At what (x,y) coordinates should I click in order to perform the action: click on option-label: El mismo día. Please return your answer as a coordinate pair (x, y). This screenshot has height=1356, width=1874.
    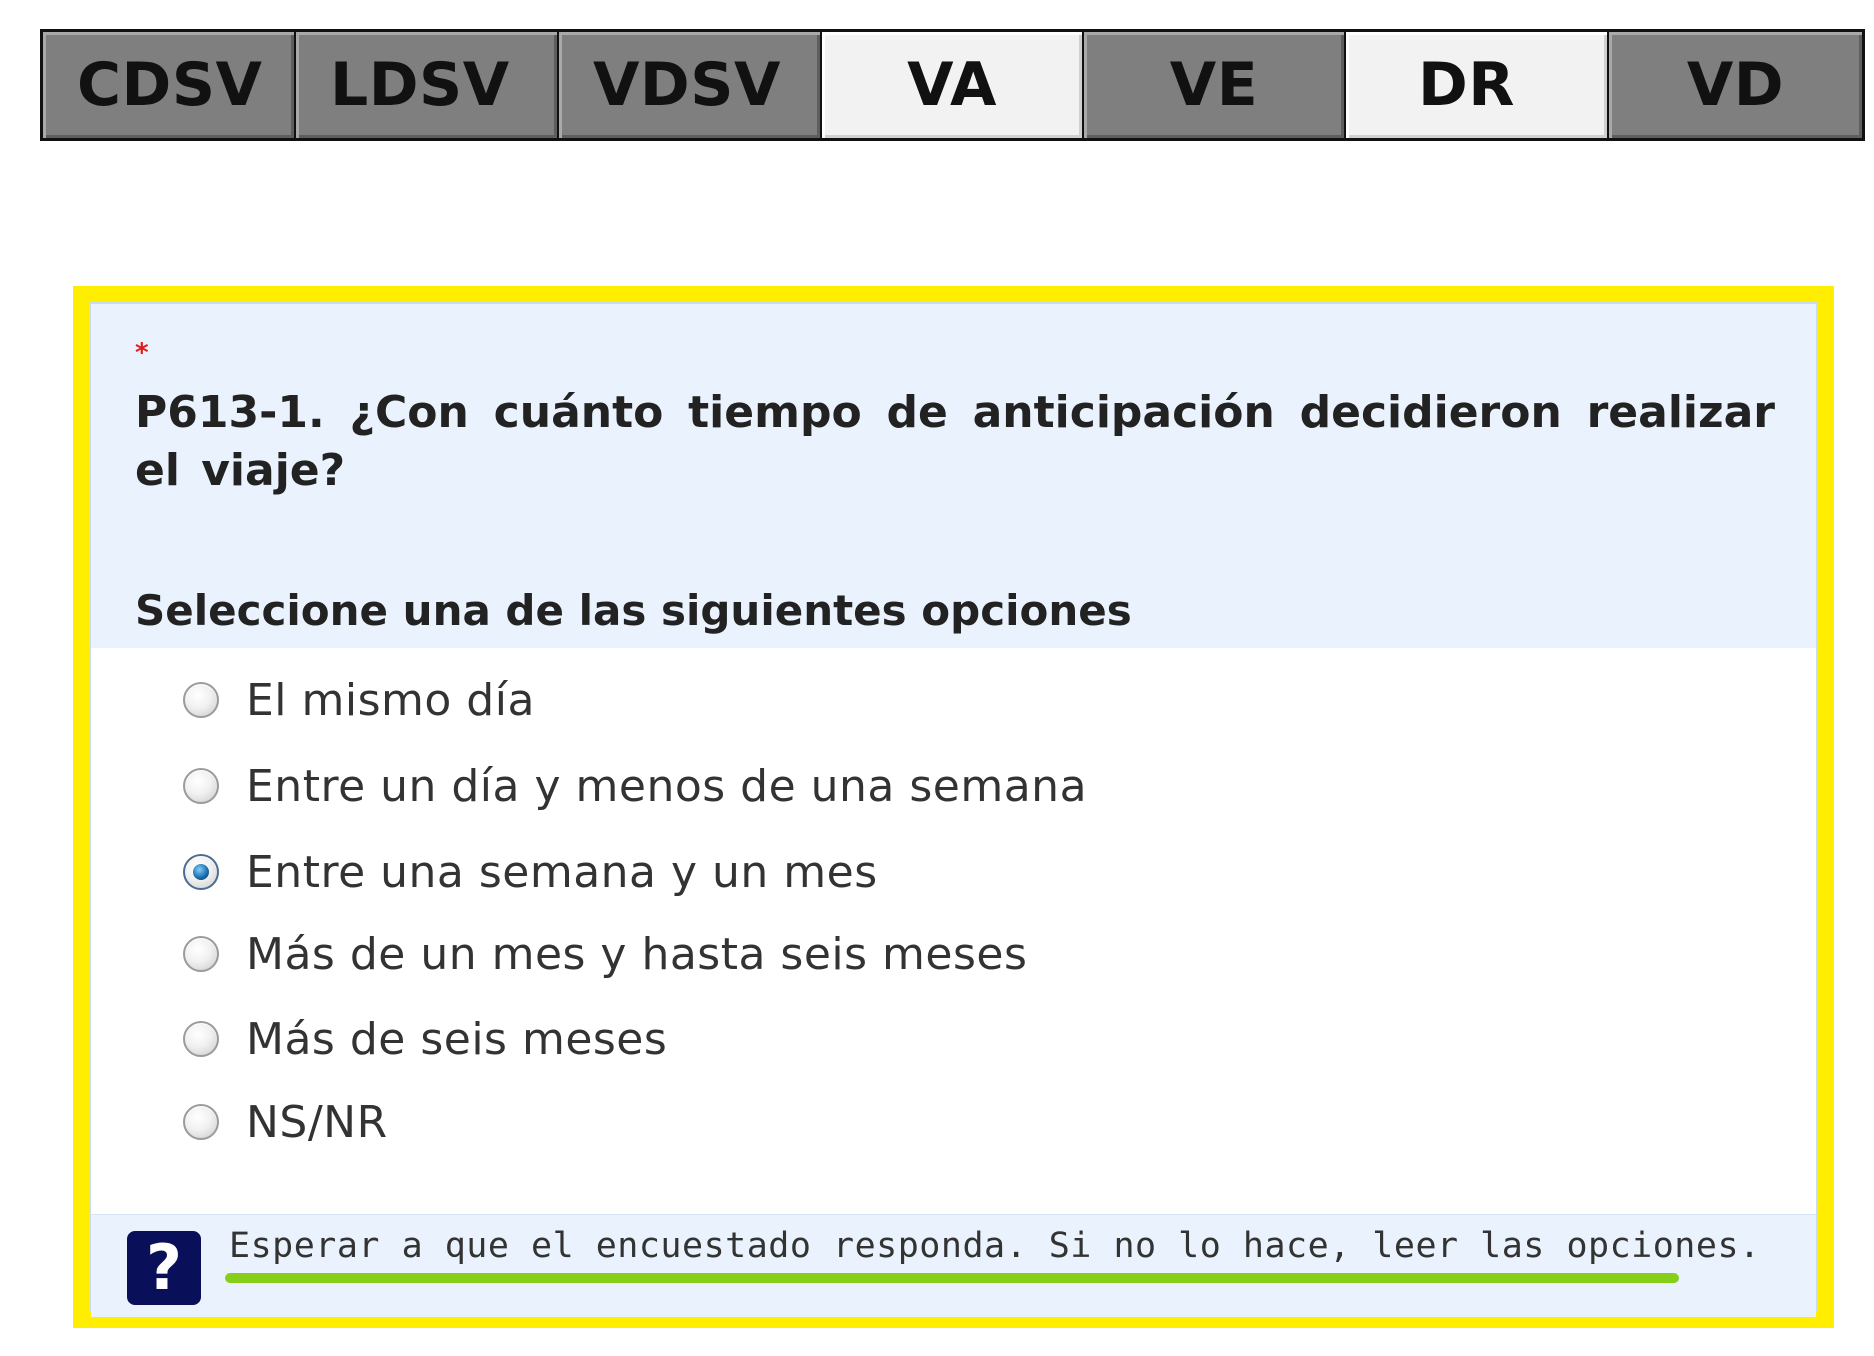
    Looking at the image, I should click on (390, 700).